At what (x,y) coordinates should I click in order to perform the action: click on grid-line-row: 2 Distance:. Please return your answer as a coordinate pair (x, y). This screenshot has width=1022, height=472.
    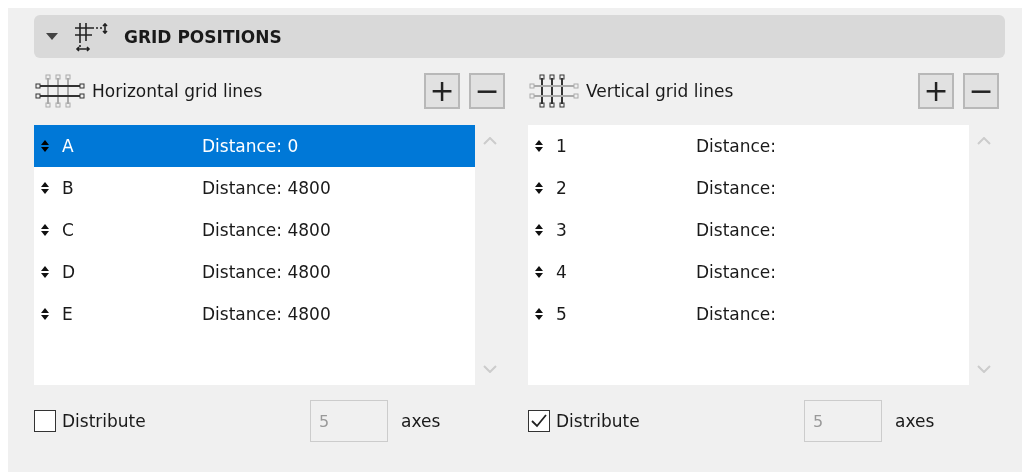
    Looking at the image, I should click on (748, 188).